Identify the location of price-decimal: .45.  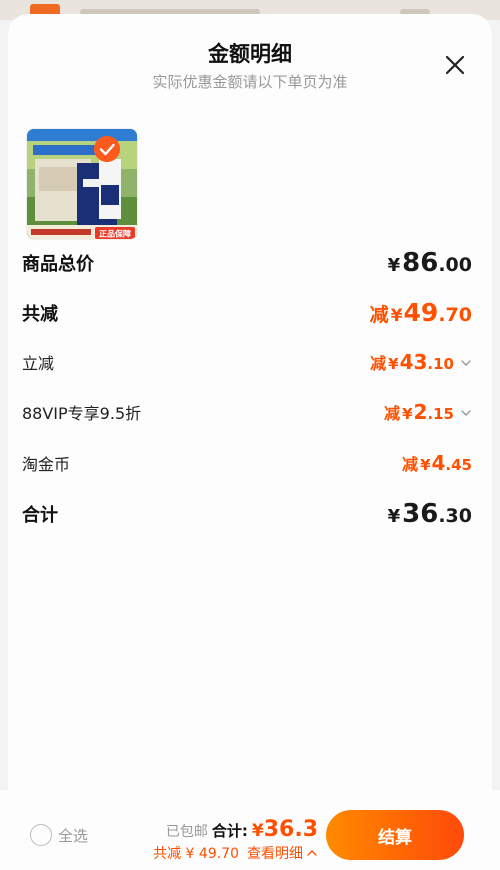
(458, 465).